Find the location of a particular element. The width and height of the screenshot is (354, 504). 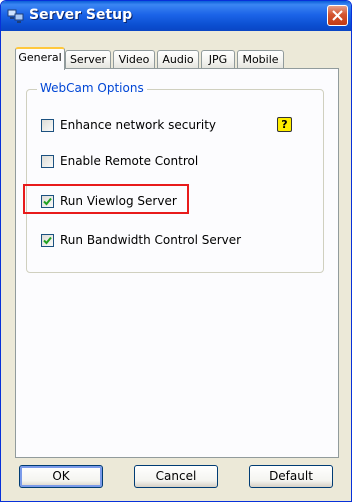

option-label: Run Bandwidth Control Server is located at coordinates (151, 240).